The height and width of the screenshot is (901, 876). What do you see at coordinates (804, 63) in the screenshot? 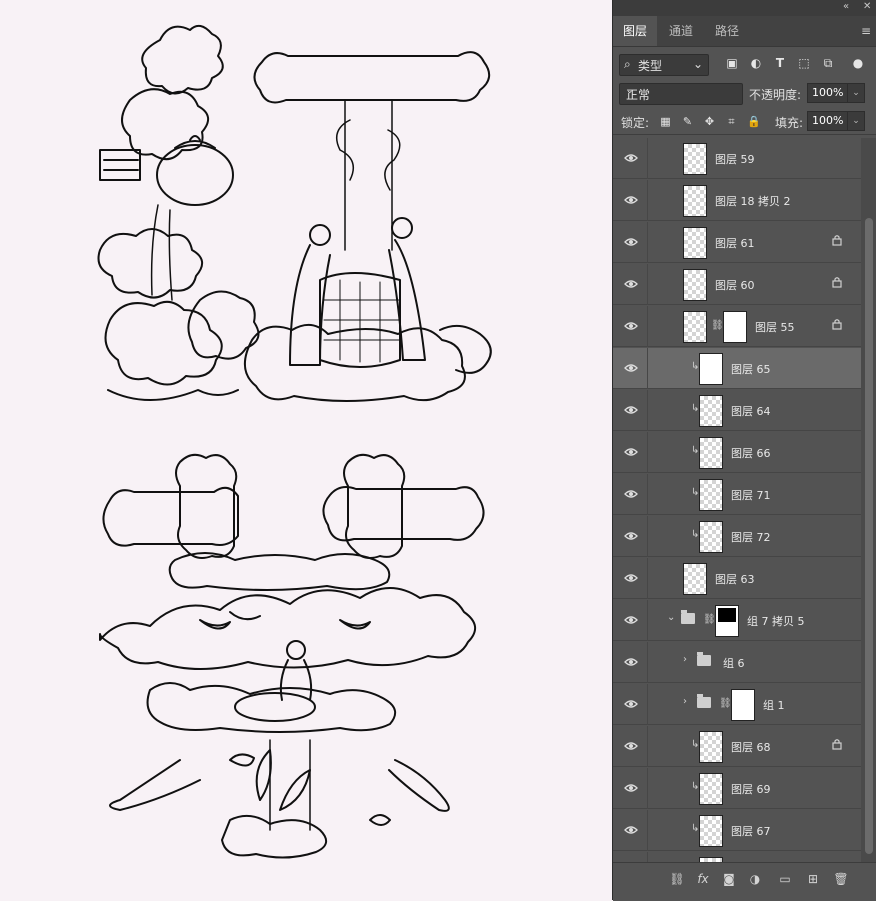
I see `filter-shape-icon: ⬚` at bounding box center [804, 63].